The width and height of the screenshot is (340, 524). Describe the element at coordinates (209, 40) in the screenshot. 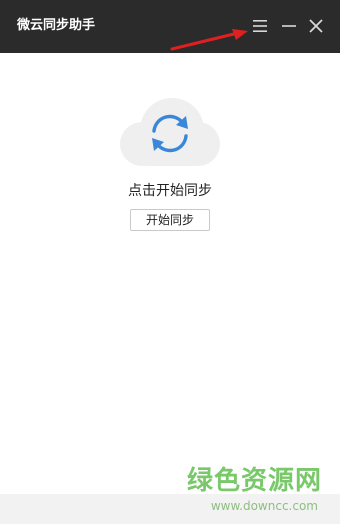

I see `annotation-arrow-icon` at that location.